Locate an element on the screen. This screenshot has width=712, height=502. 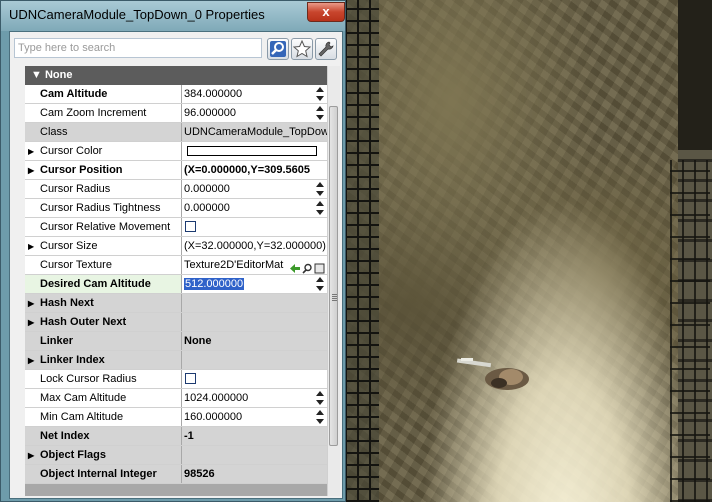
property-row-hash-outer-next: ▶ Hash Outer Next is located at coordinates (176, 322).